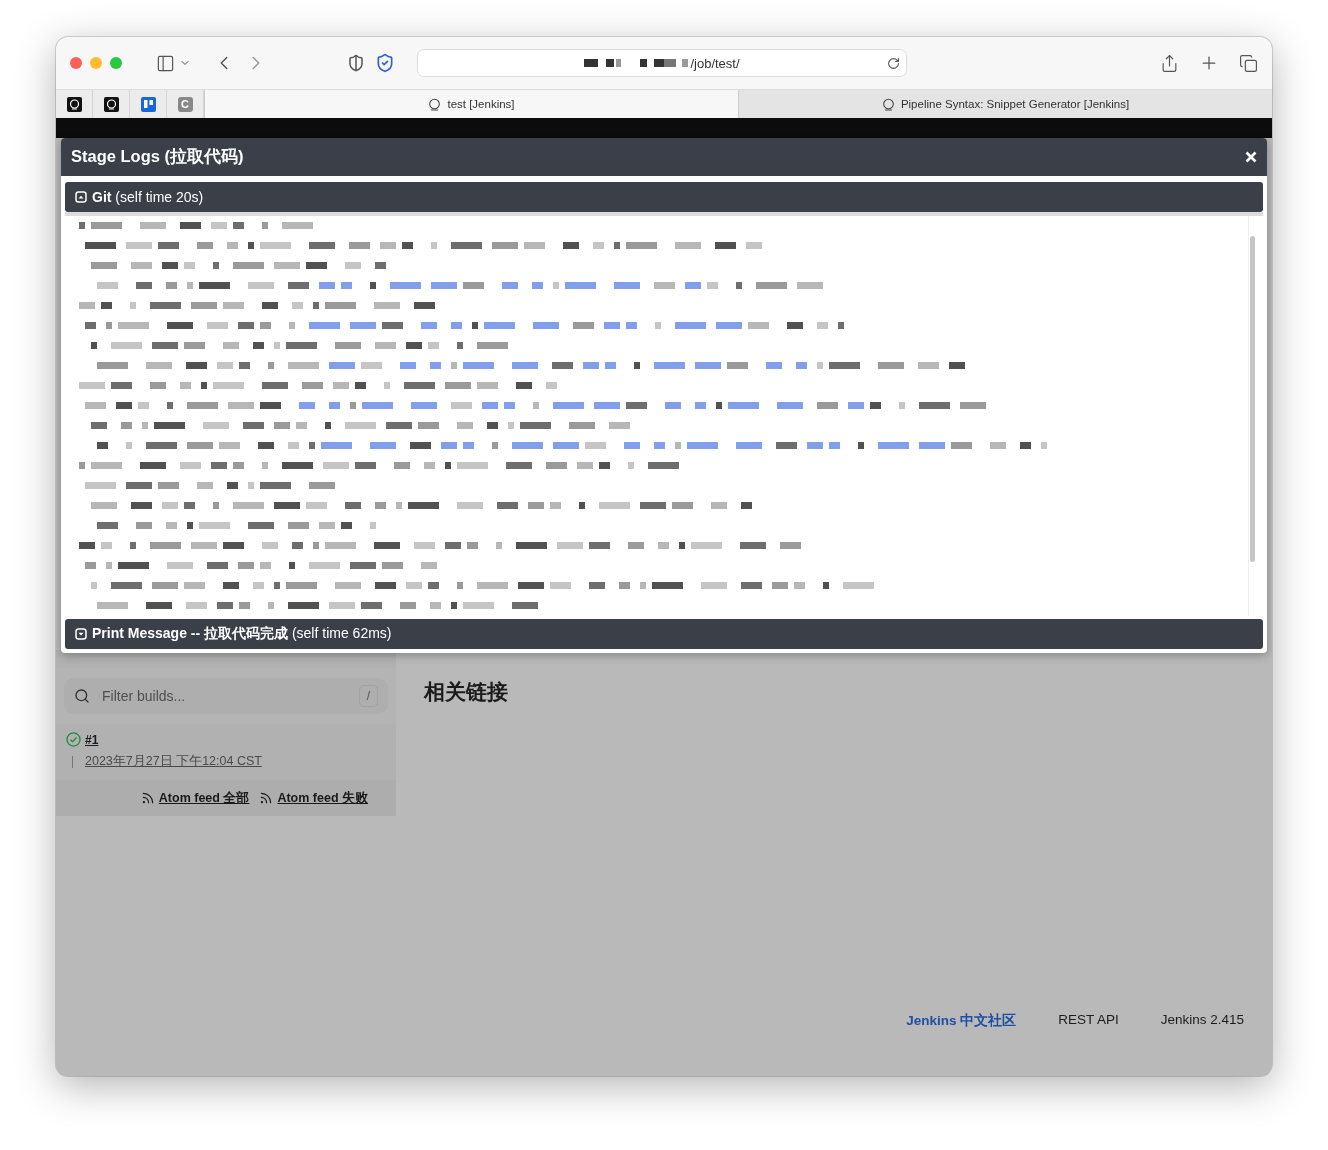  Describe the element at coordinates (893, 63) in the screenshot. I see `reload-icon` at that location.